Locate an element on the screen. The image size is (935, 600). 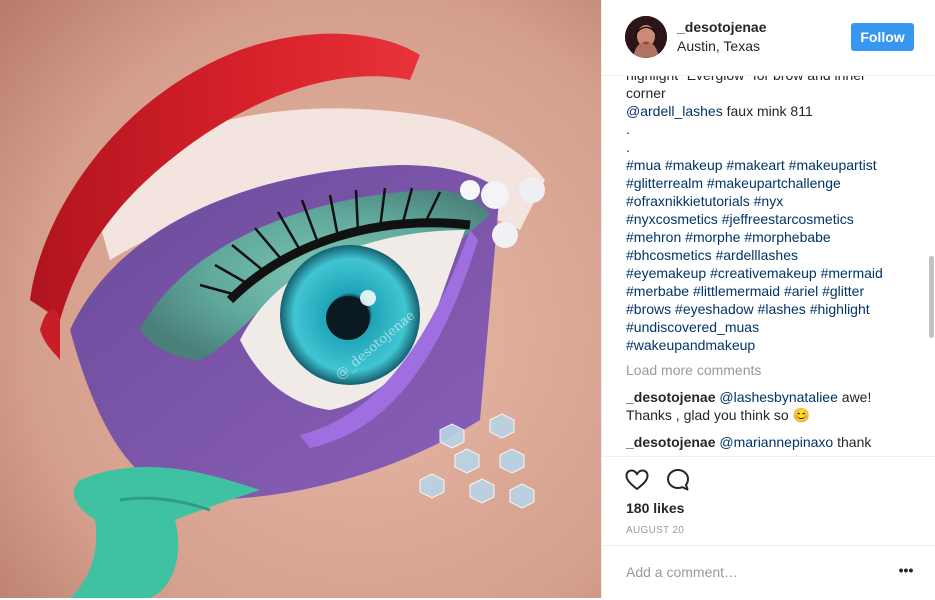
hashtag-link: #glitter is located at coordinates (843, 291).